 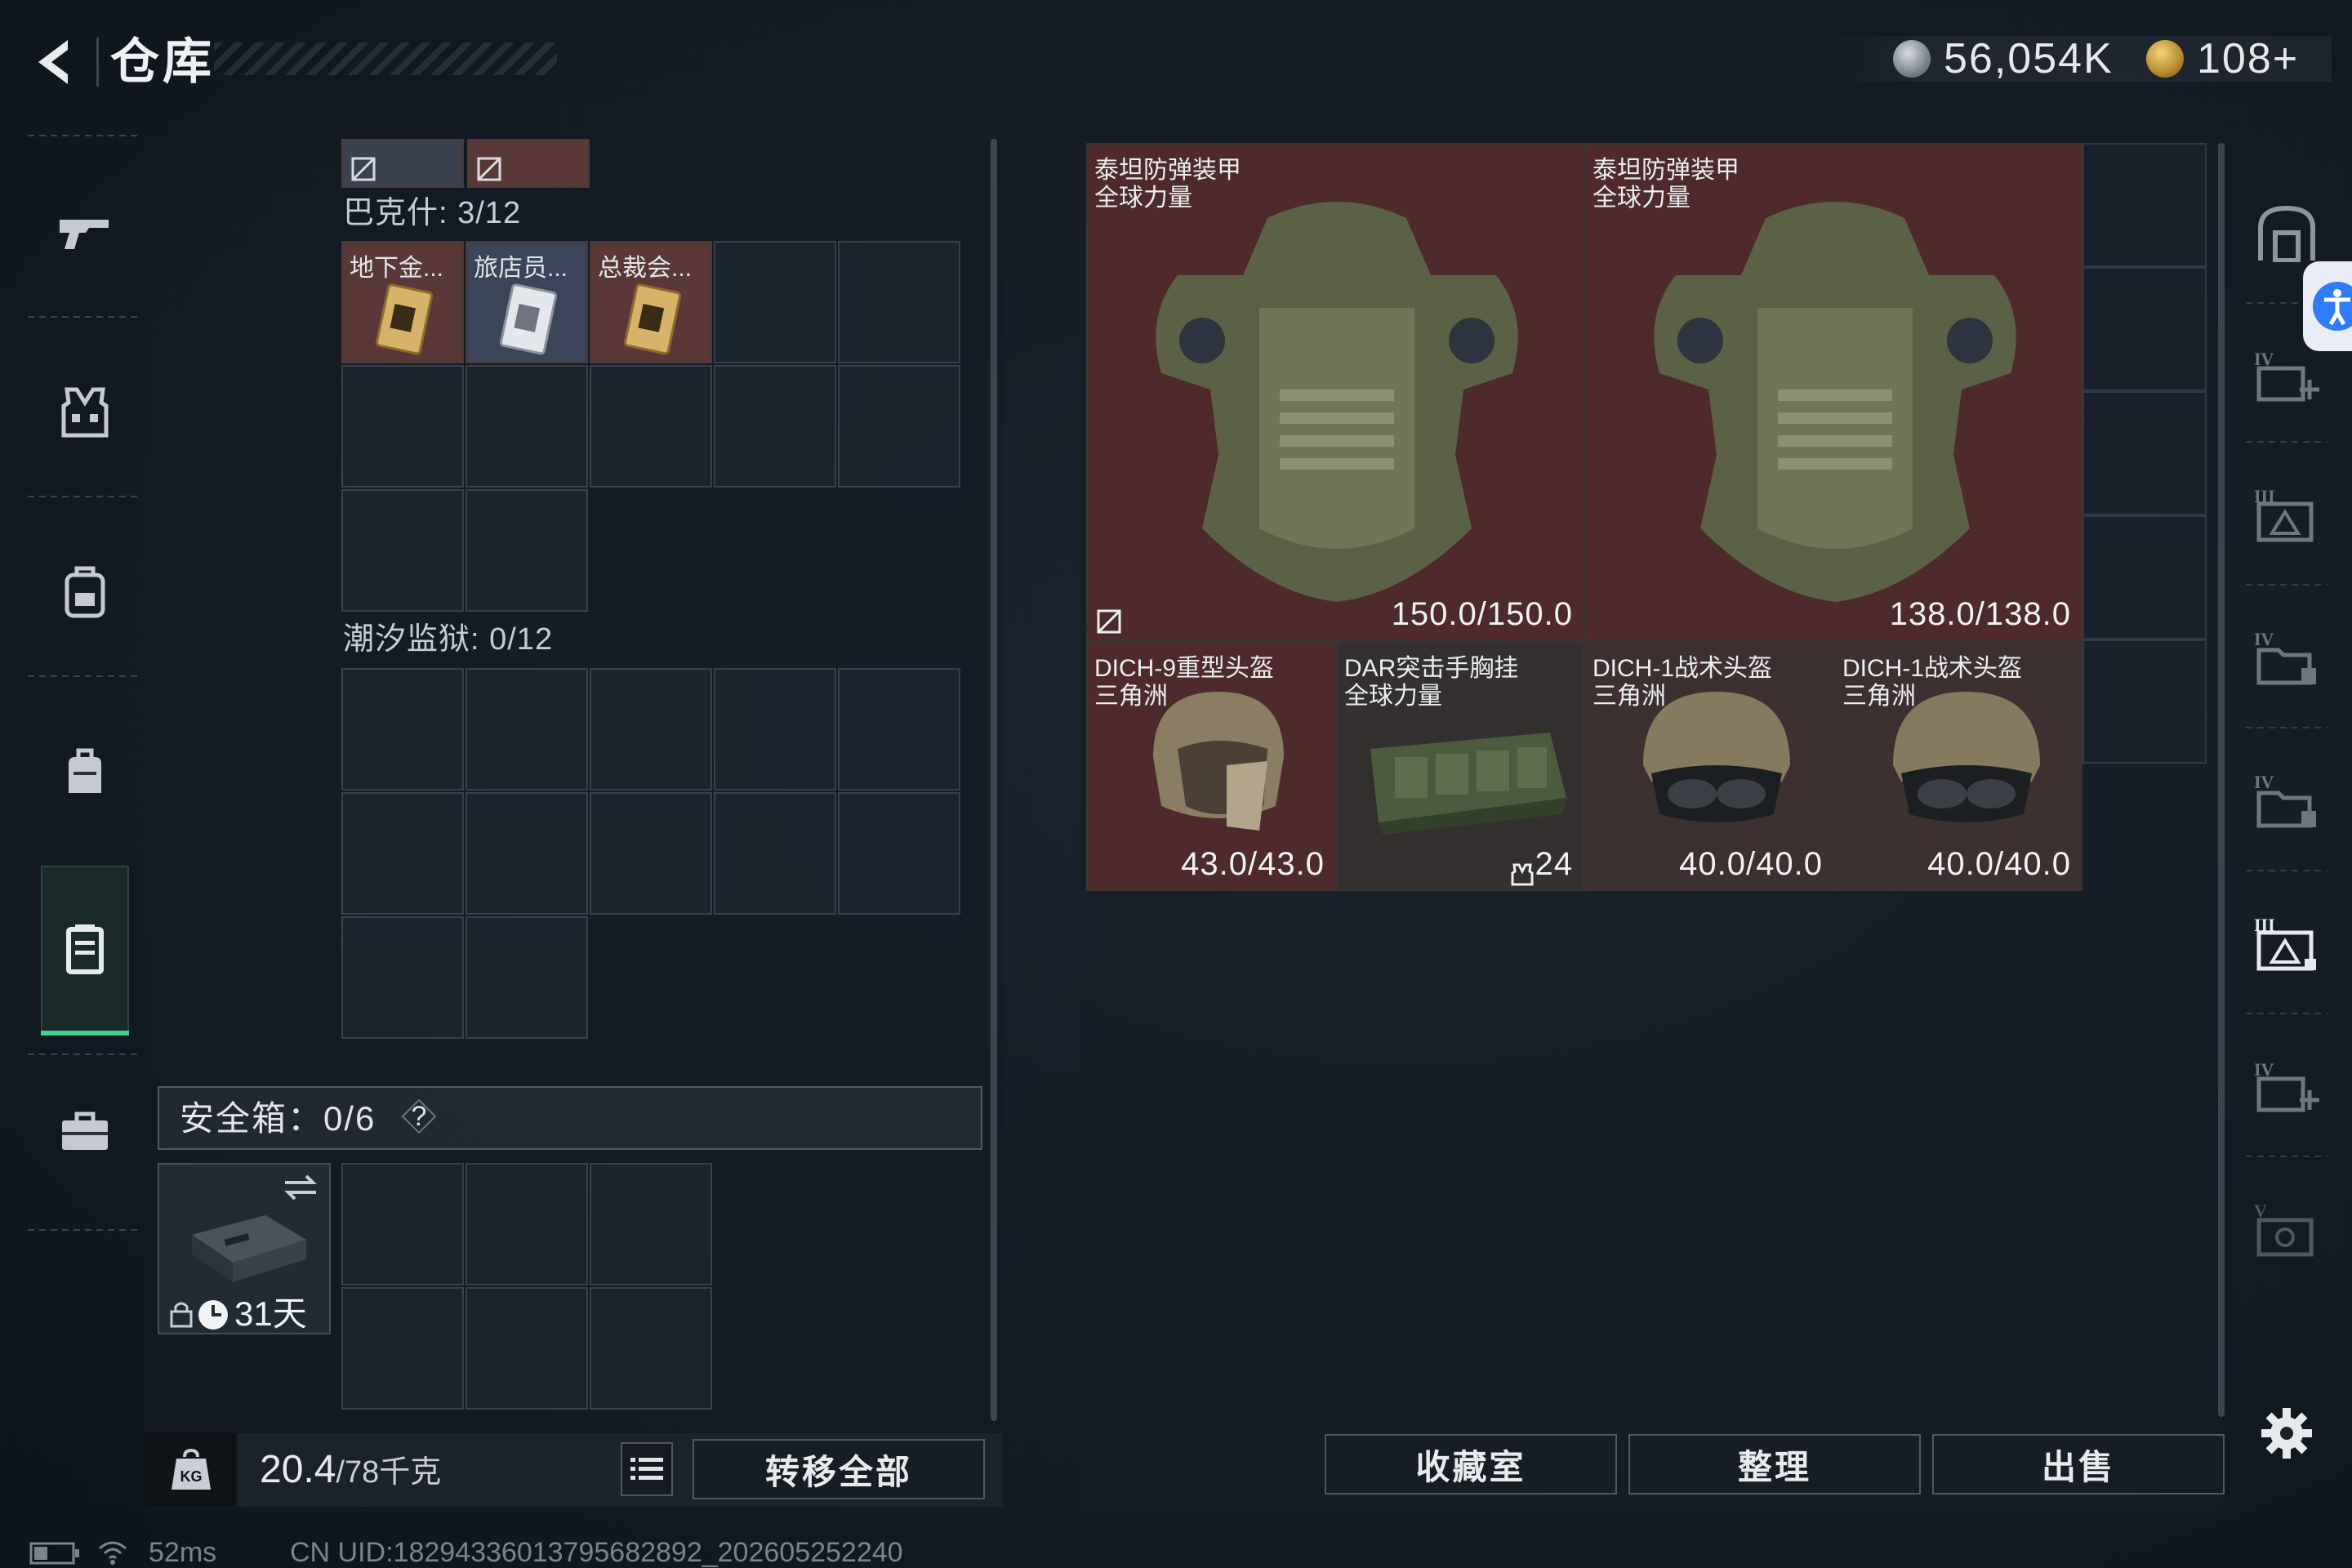 I want to click on container-scrollbar, so click(x=994, y=780).